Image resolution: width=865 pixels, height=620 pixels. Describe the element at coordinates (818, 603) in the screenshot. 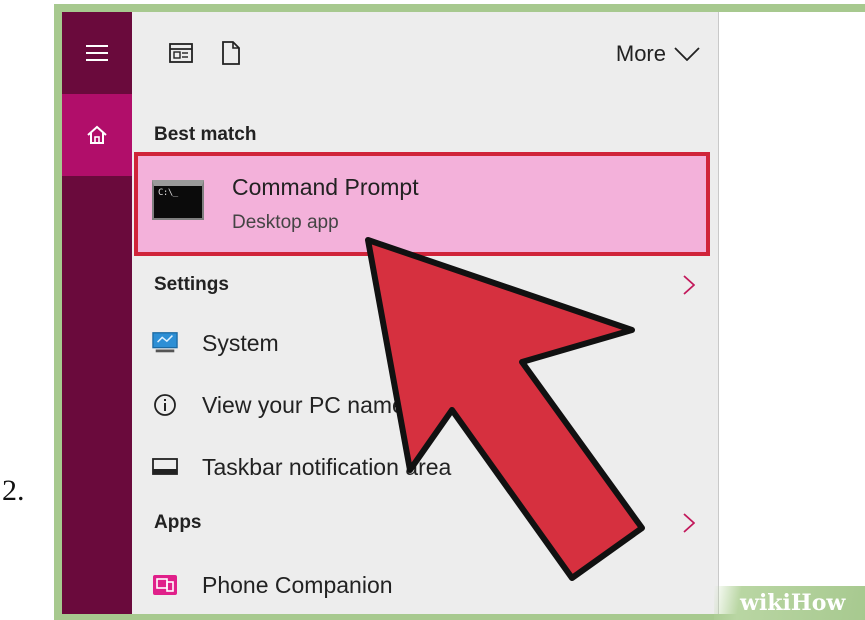

I see `watermark-how: How` at that location.